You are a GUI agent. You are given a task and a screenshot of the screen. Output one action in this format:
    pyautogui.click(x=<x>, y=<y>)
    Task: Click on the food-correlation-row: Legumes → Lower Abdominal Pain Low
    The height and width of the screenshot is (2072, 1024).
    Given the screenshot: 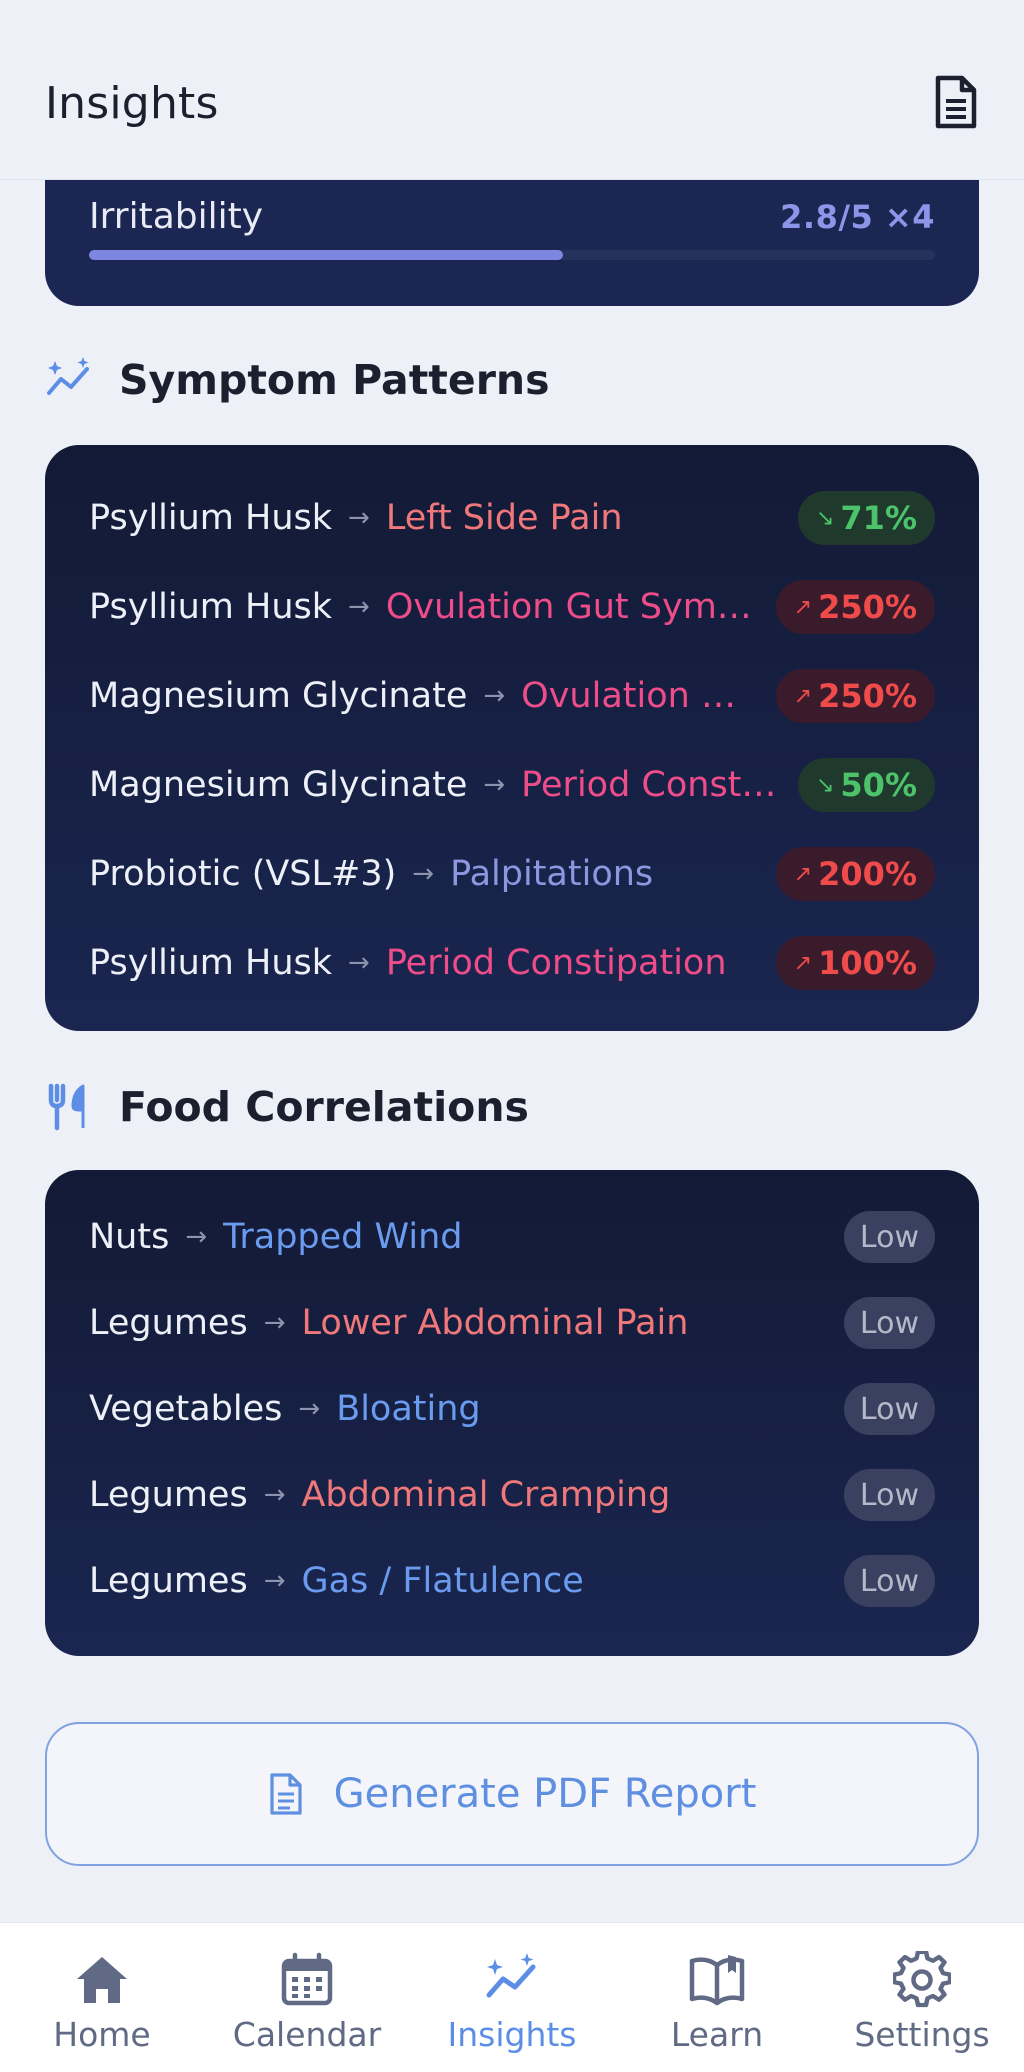 What is the action you would take?
    pyautogui.click(x=512, y=1323)
    